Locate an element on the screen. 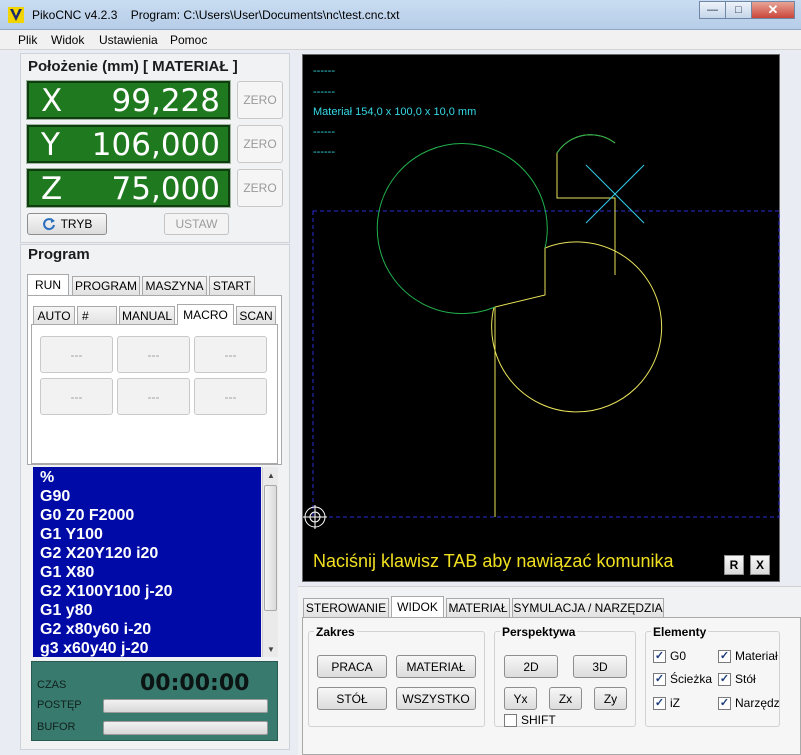 Image resolution: width=801 pixels, height=755 pixels. toolpath-arc-lower is located at coordinates (462, 228).